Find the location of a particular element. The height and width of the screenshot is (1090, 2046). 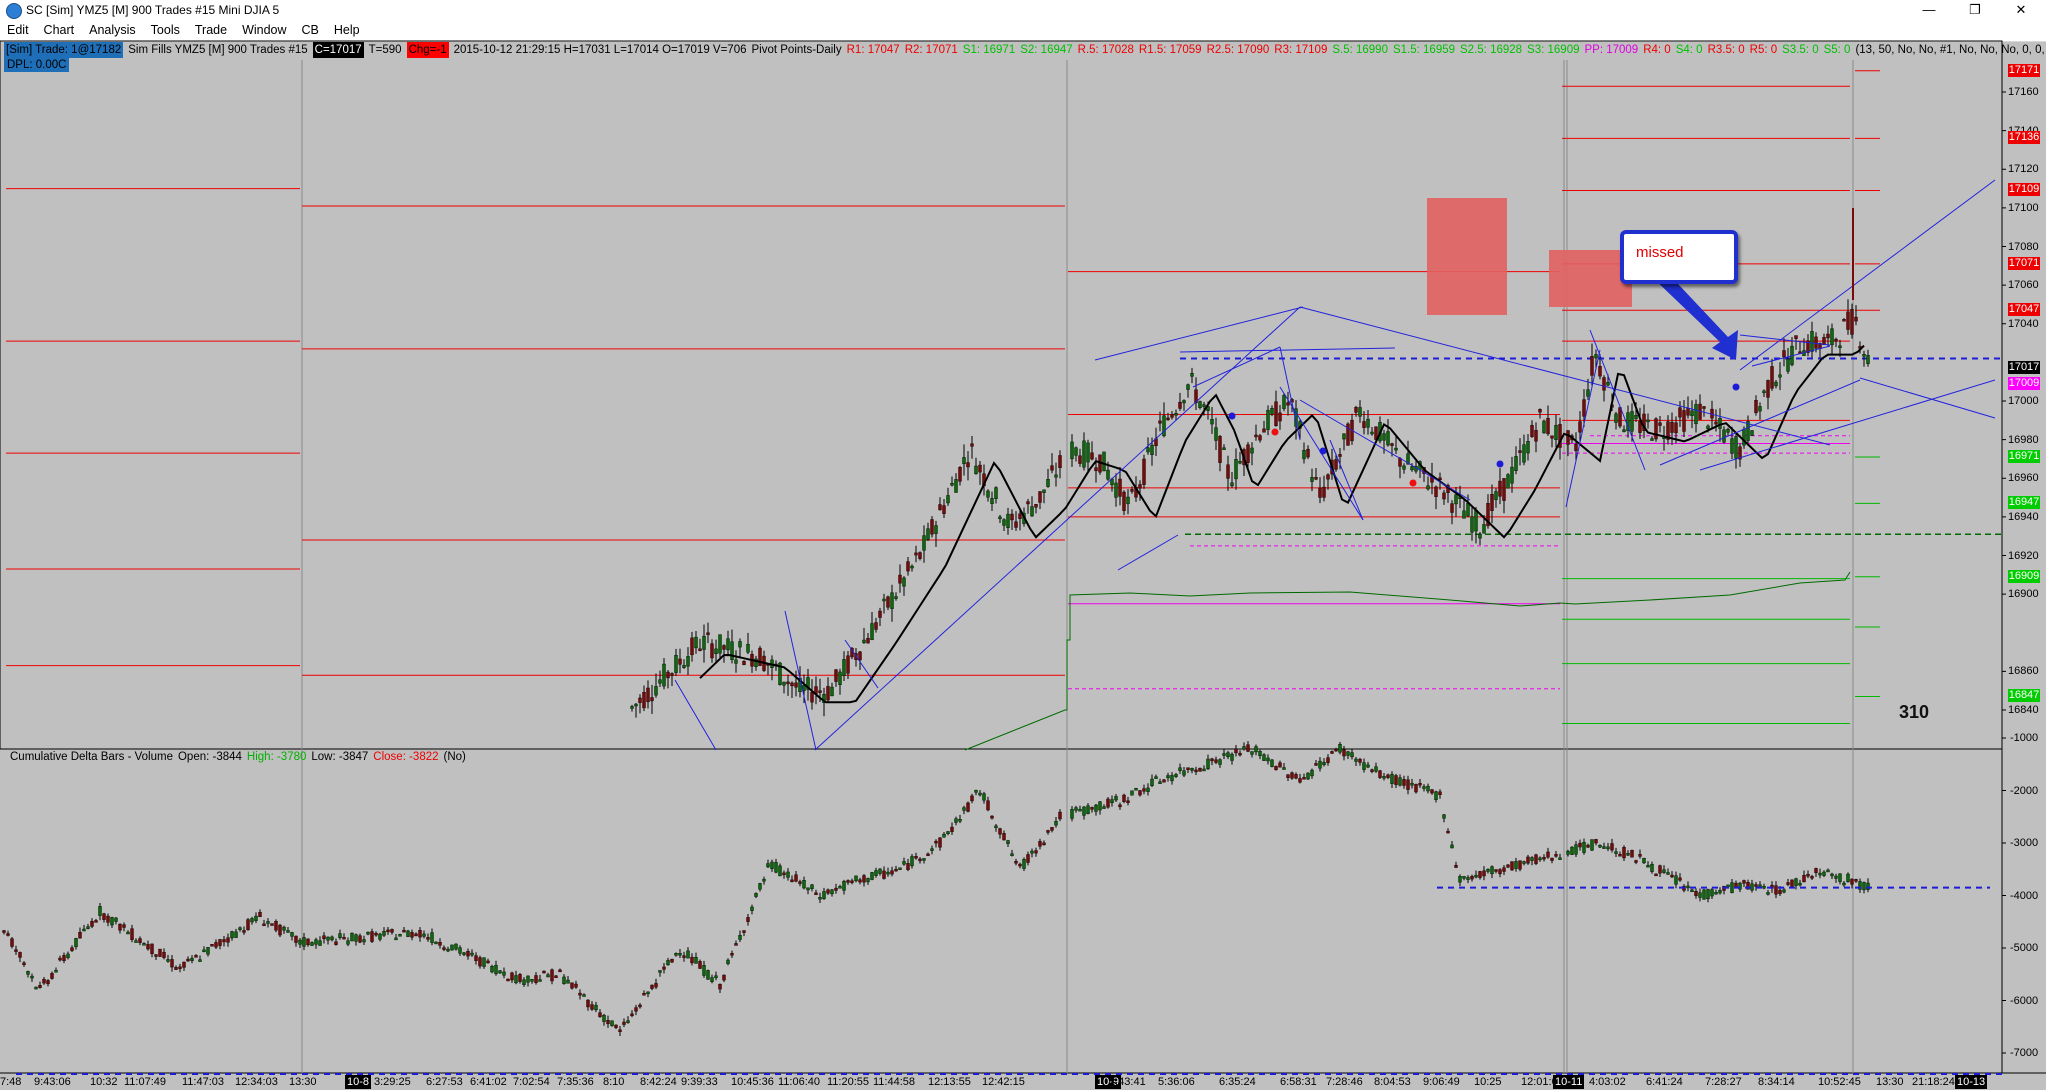

price-axis-label: 17000 is located at coordinates (2023, 401).